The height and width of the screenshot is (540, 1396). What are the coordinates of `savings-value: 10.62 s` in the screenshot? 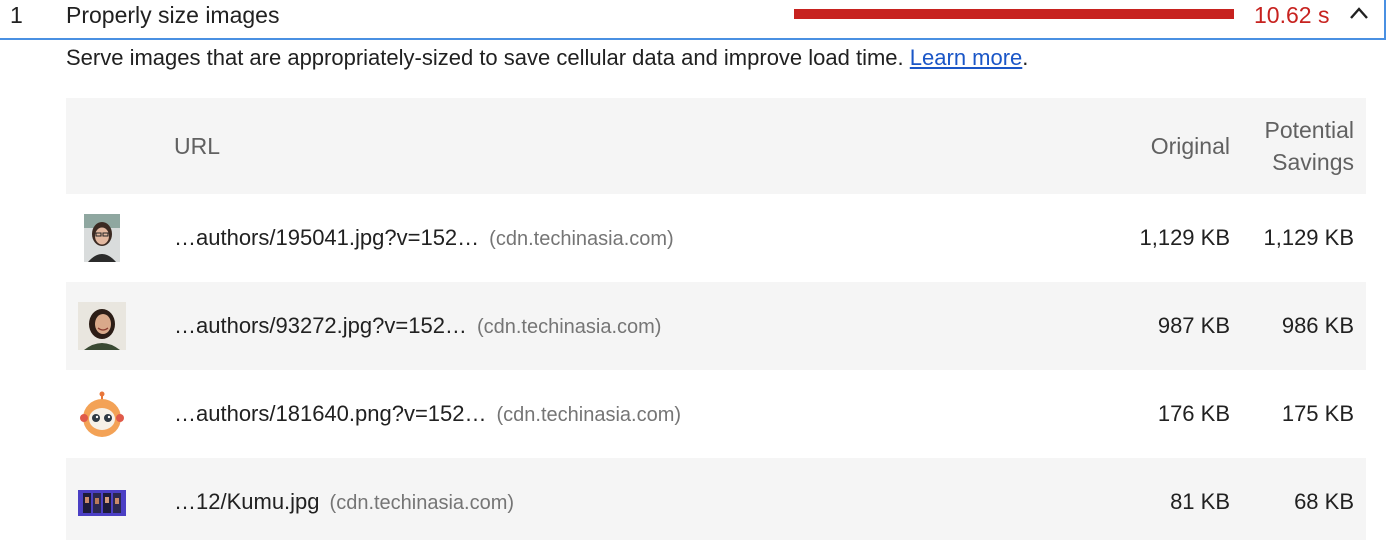 It's located at (1292, 15).